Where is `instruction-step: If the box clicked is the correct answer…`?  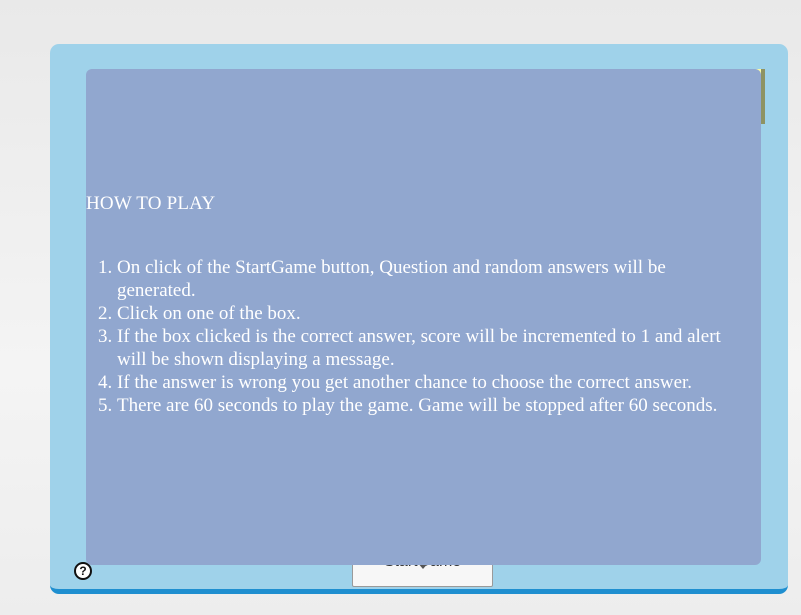 instruction-step: If the box clicked is the correct answer… is located at coordinates (427, 348).